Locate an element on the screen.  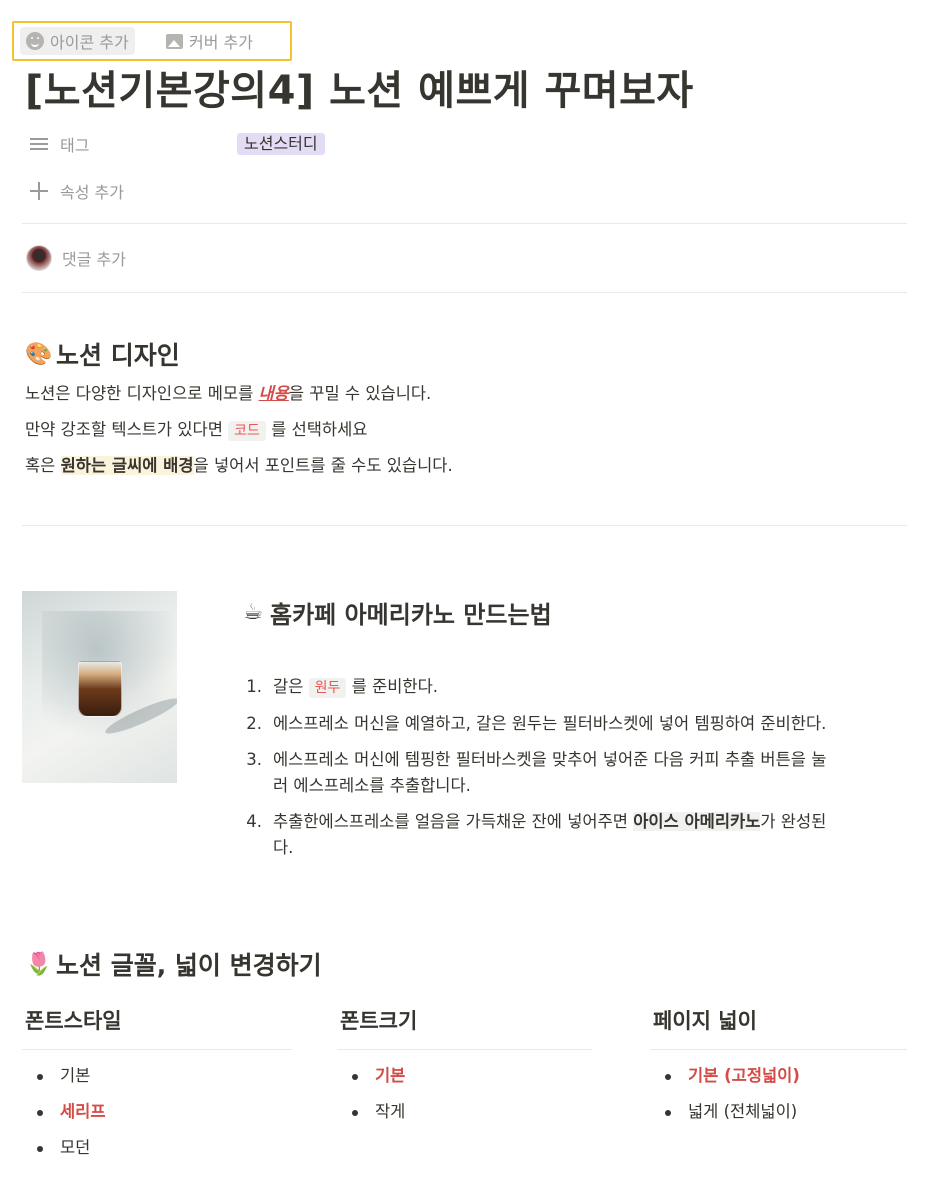
avatar is located at coordinates (39, 258).